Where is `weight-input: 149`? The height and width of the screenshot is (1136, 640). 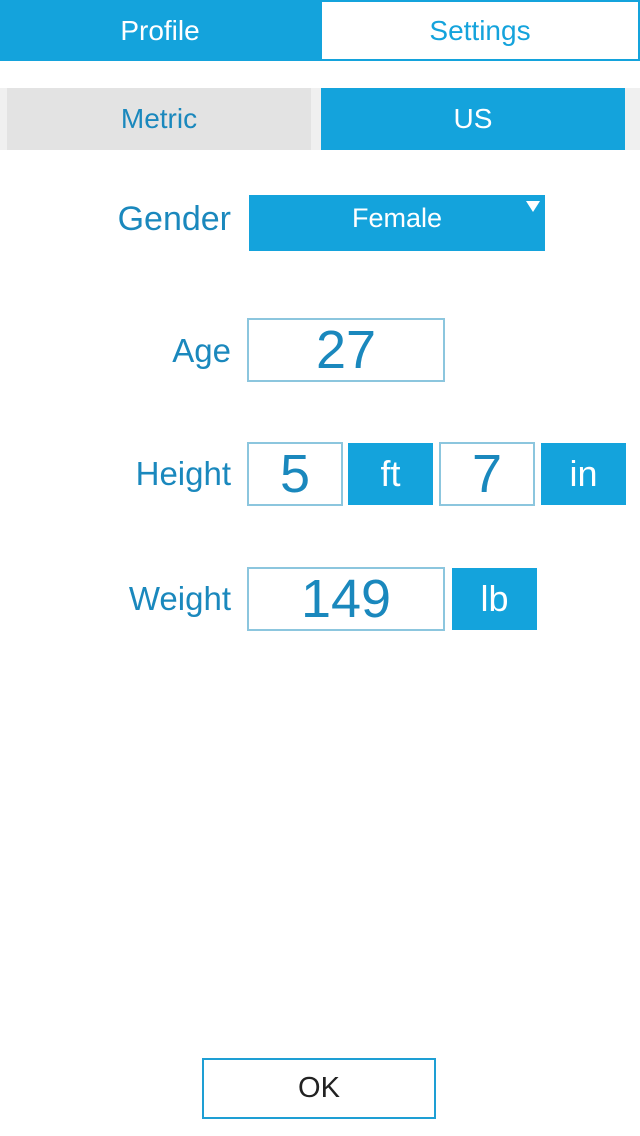
weight-input: 149 is located at coordinates (346, 599).